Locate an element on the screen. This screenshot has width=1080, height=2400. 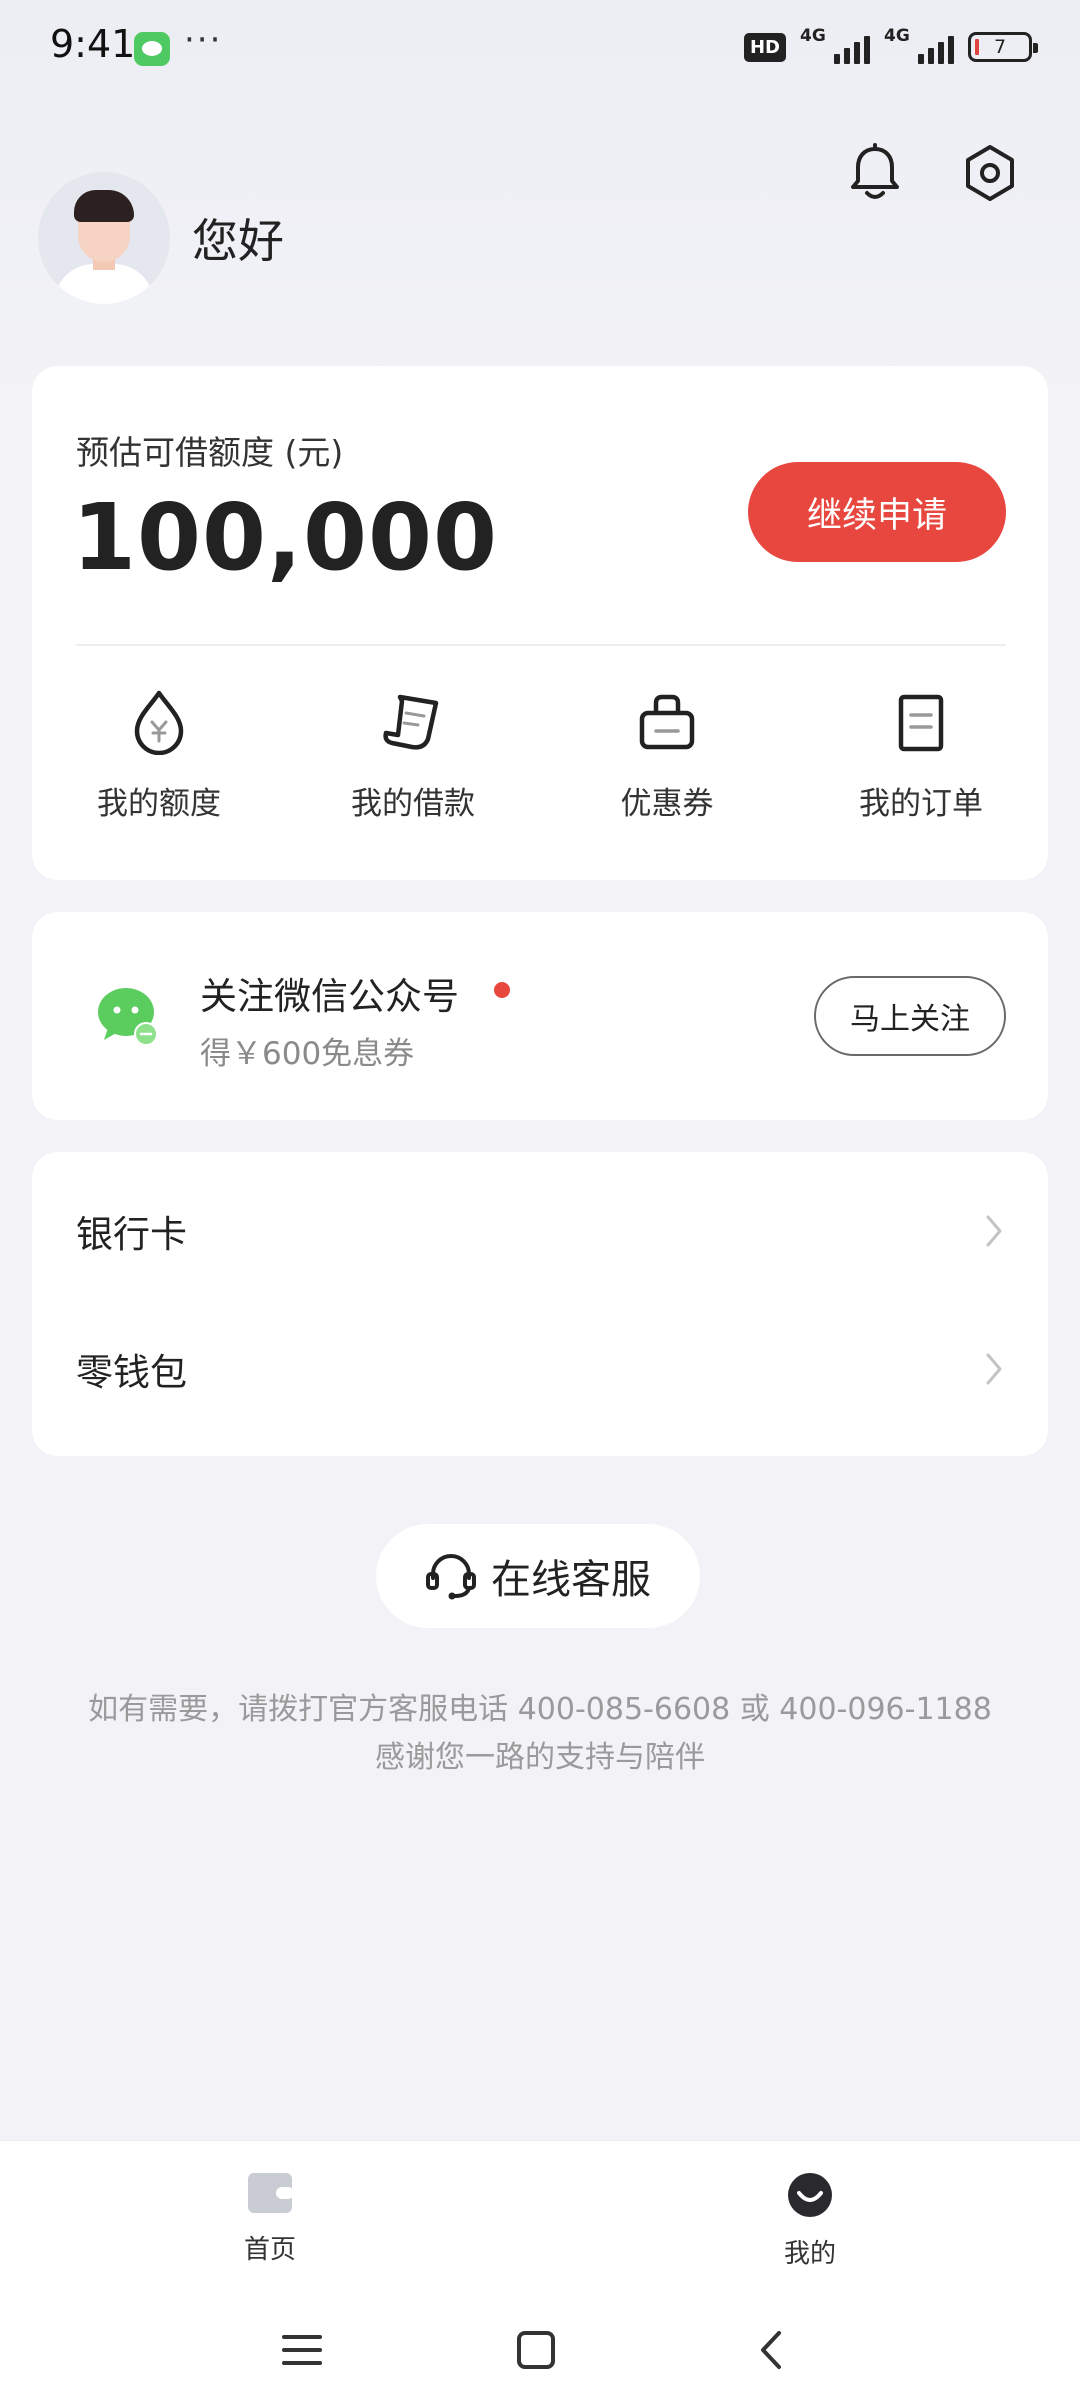
order-doc-icon is located at coordinates (921, 722).